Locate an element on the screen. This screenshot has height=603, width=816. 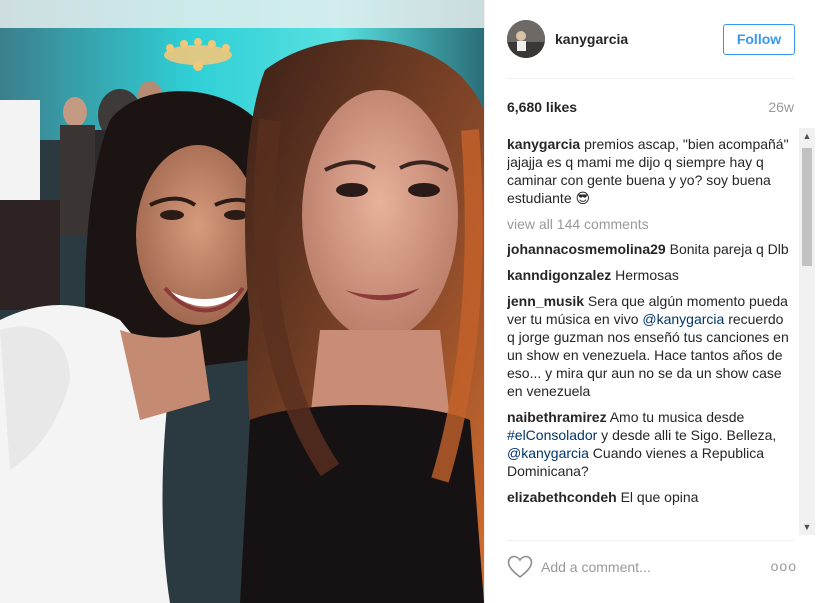
header-divider is located at coordinates (650, 78).